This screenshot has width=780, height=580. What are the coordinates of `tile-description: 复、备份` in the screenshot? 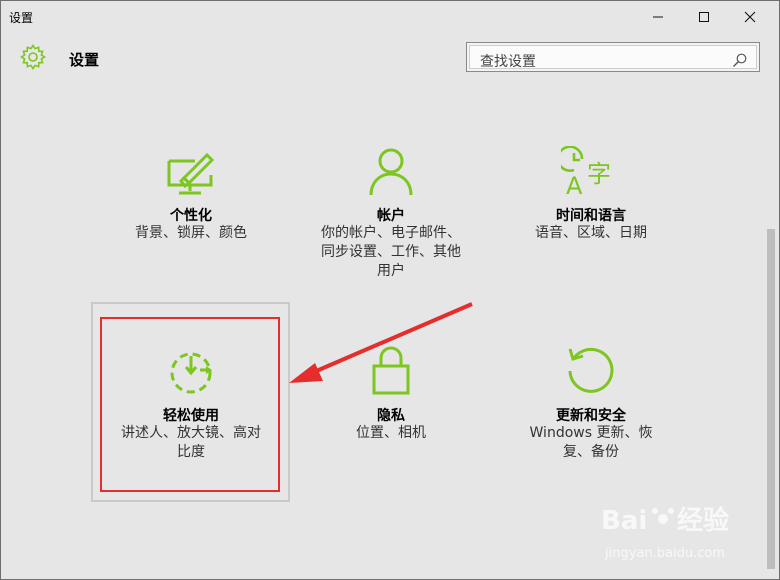 It's located at (591, 452).